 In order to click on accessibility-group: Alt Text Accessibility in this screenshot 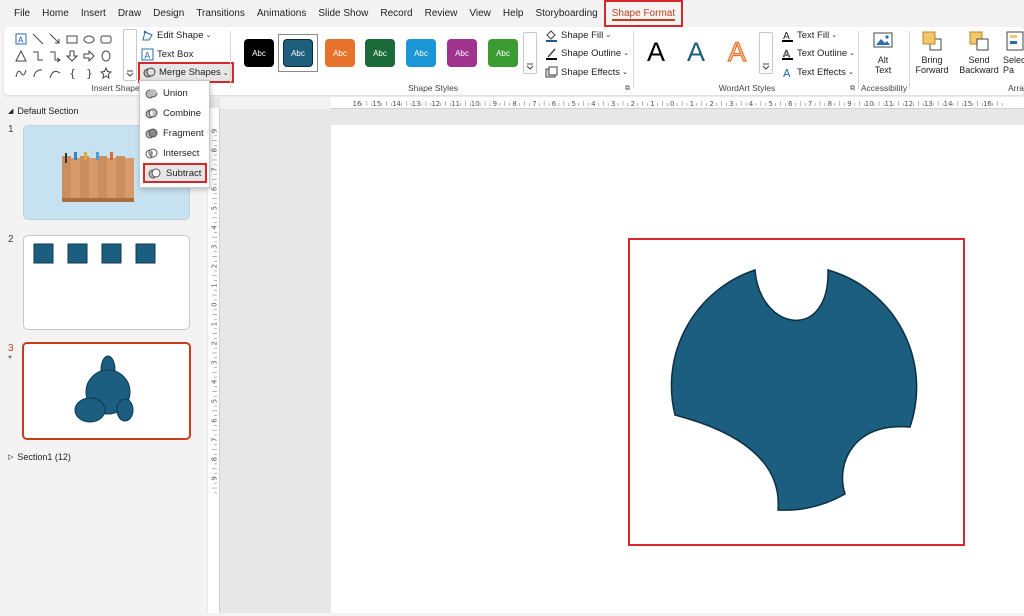, I will do `click(884, 61)`.